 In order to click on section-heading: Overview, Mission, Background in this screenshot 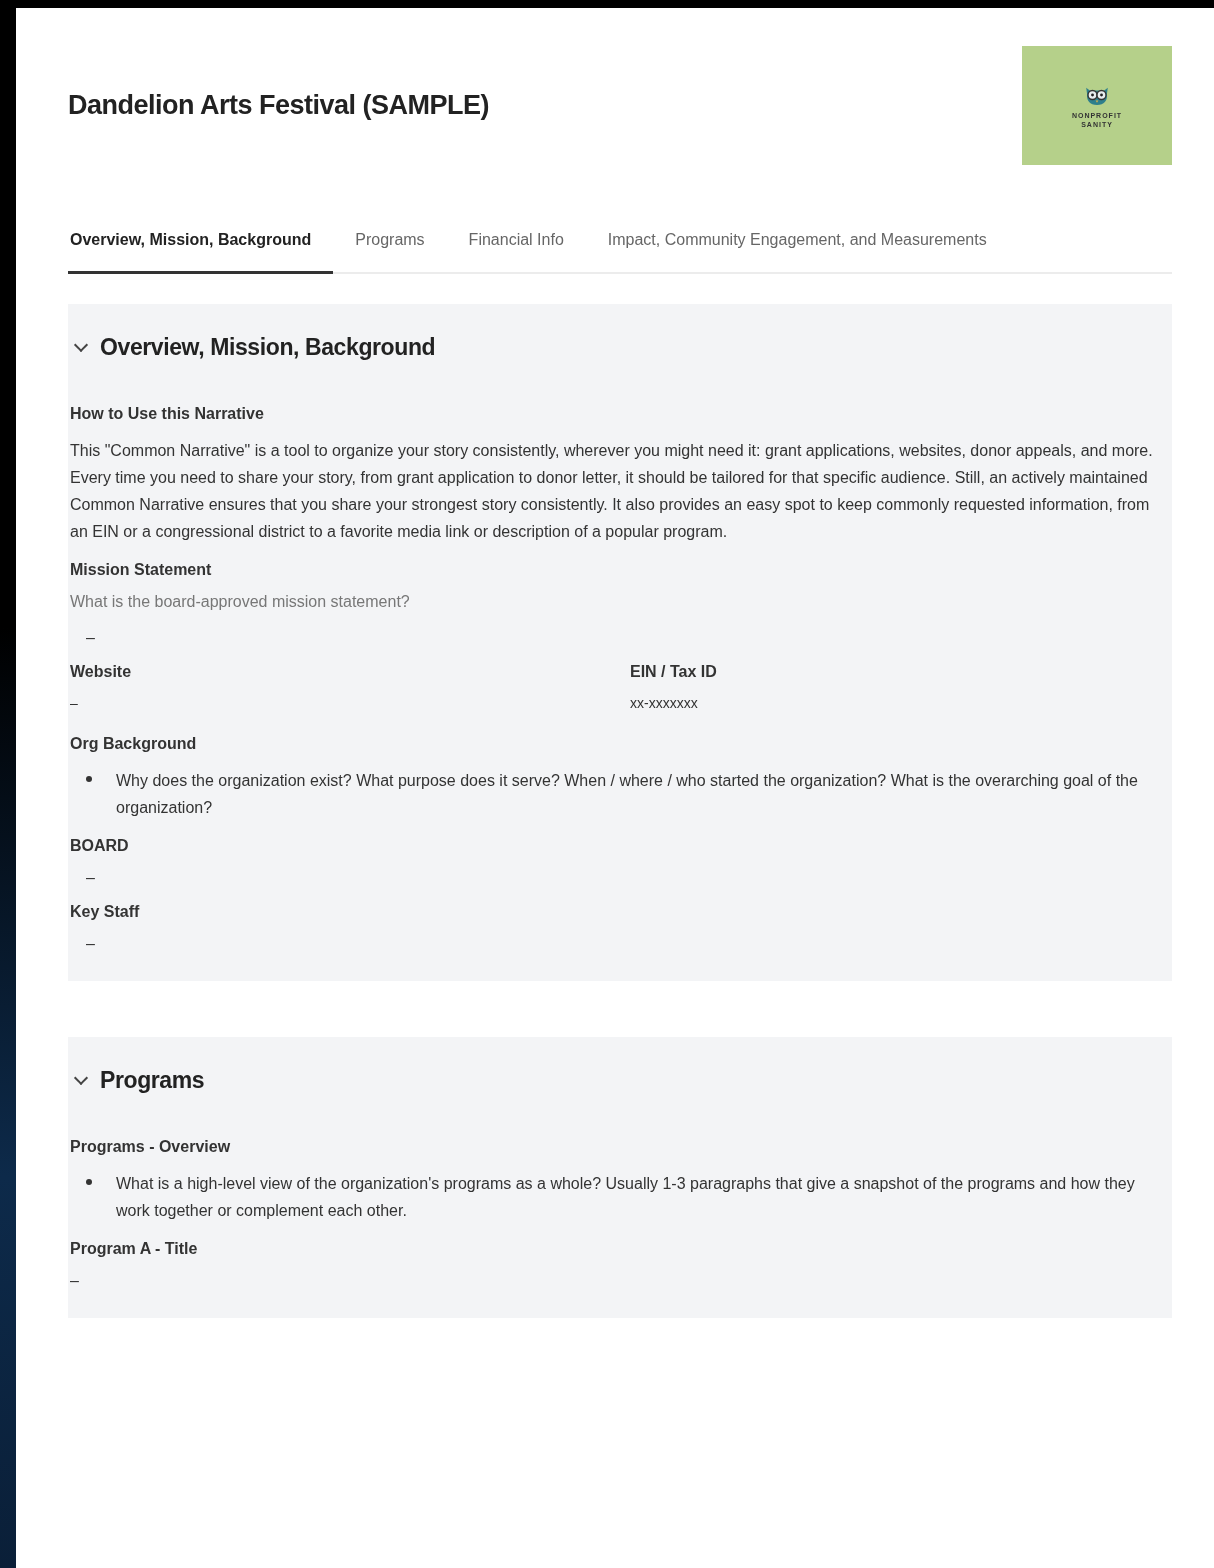, I will do `click(268, 347)`.